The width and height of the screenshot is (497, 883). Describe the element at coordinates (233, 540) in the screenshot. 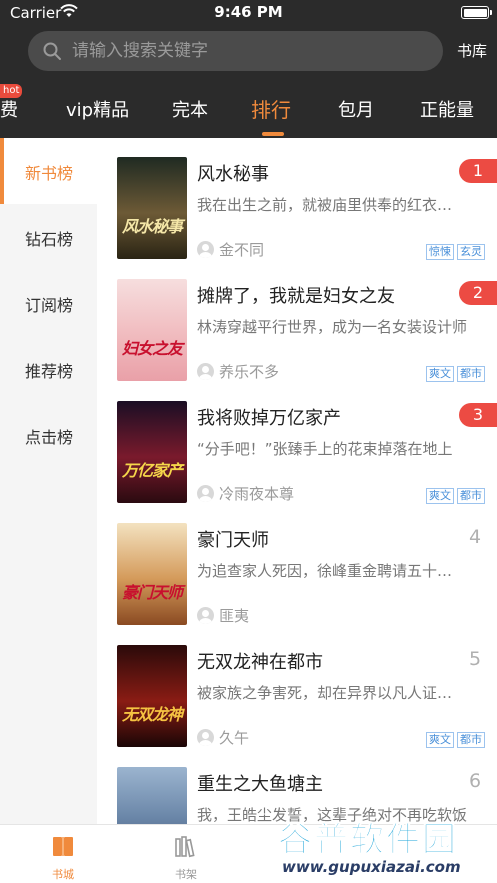

I see `book-title: 豪门天师` at that location.